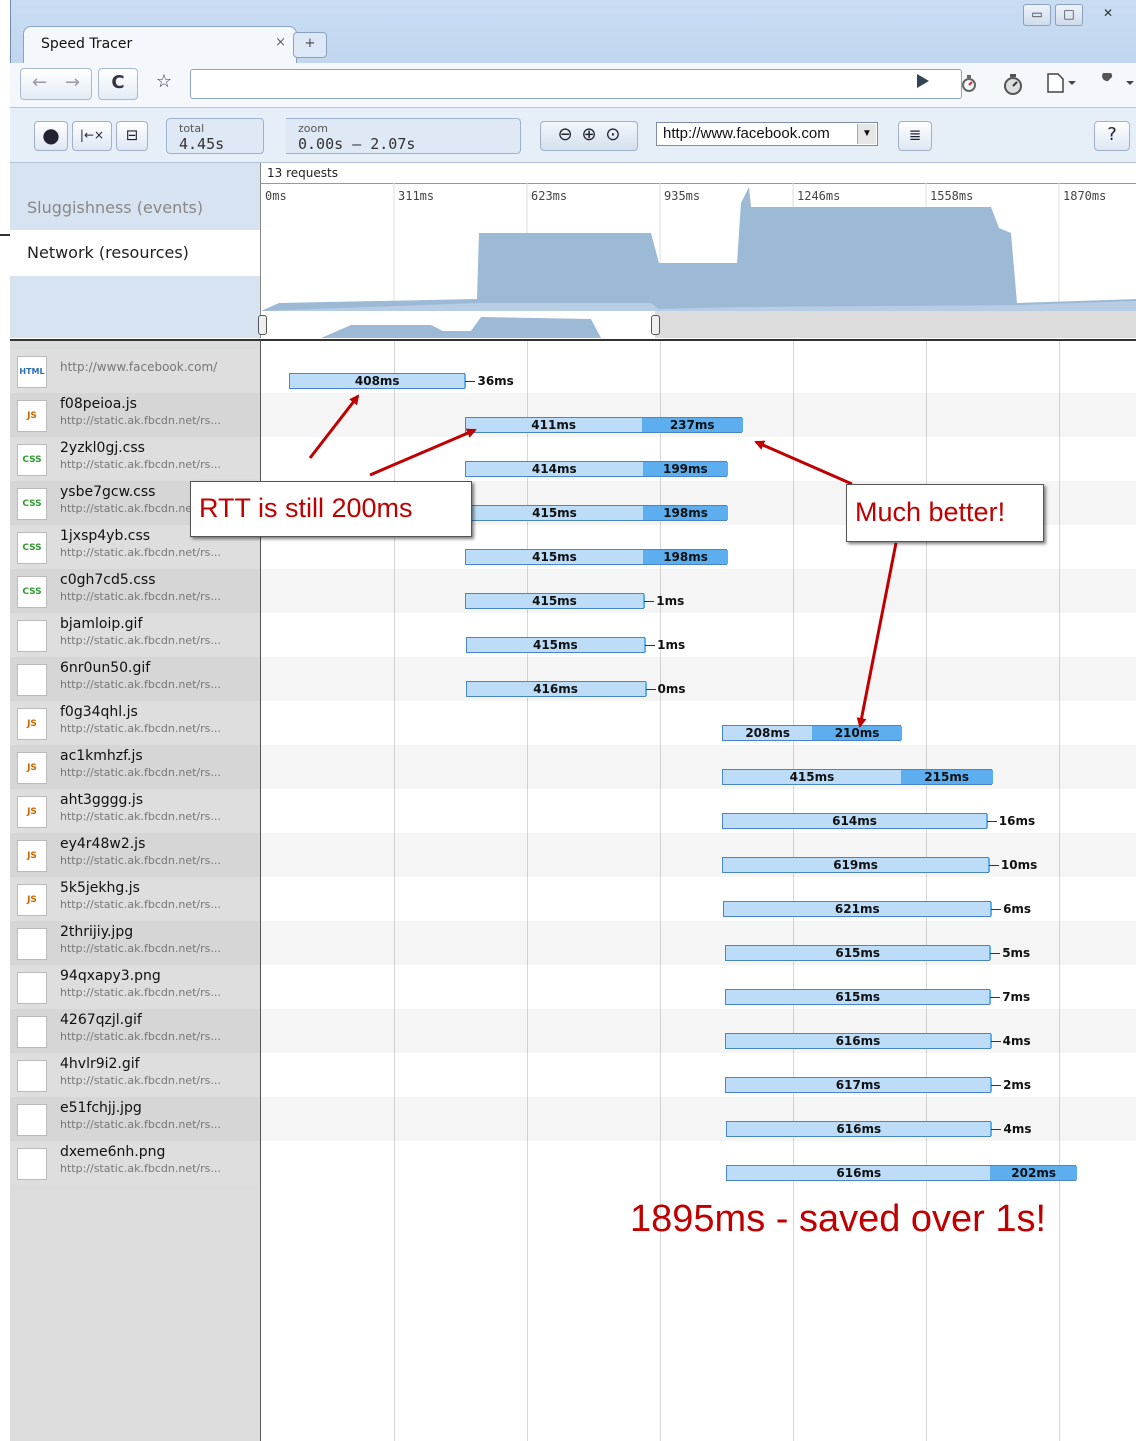 The image size is (1136, 1441). I want to click on arrow-to-f0g34qhl-bar, so click(877, 635).